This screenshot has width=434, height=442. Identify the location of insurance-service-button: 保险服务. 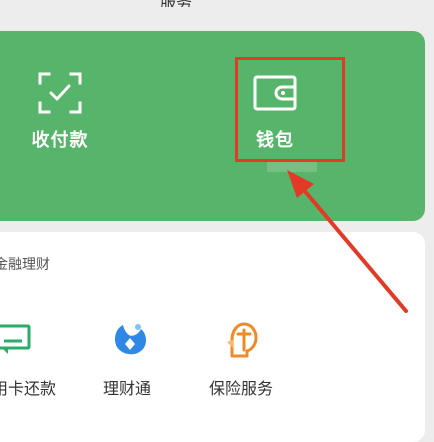
(250, 337).